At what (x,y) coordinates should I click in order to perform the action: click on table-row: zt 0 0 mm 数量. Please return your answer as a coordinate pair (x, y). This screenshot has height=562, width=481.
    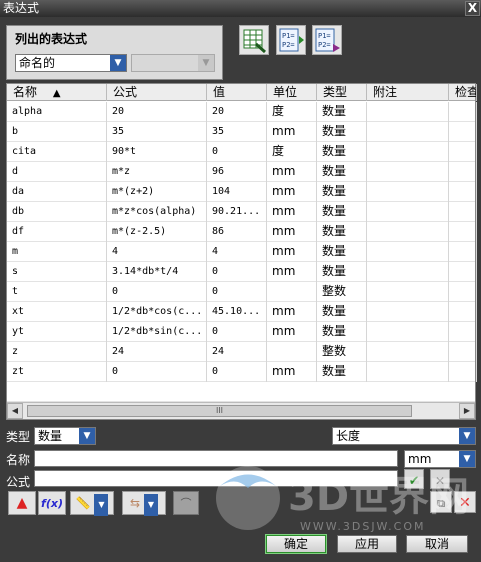
    Looking at the image, I should click on (242, 372).